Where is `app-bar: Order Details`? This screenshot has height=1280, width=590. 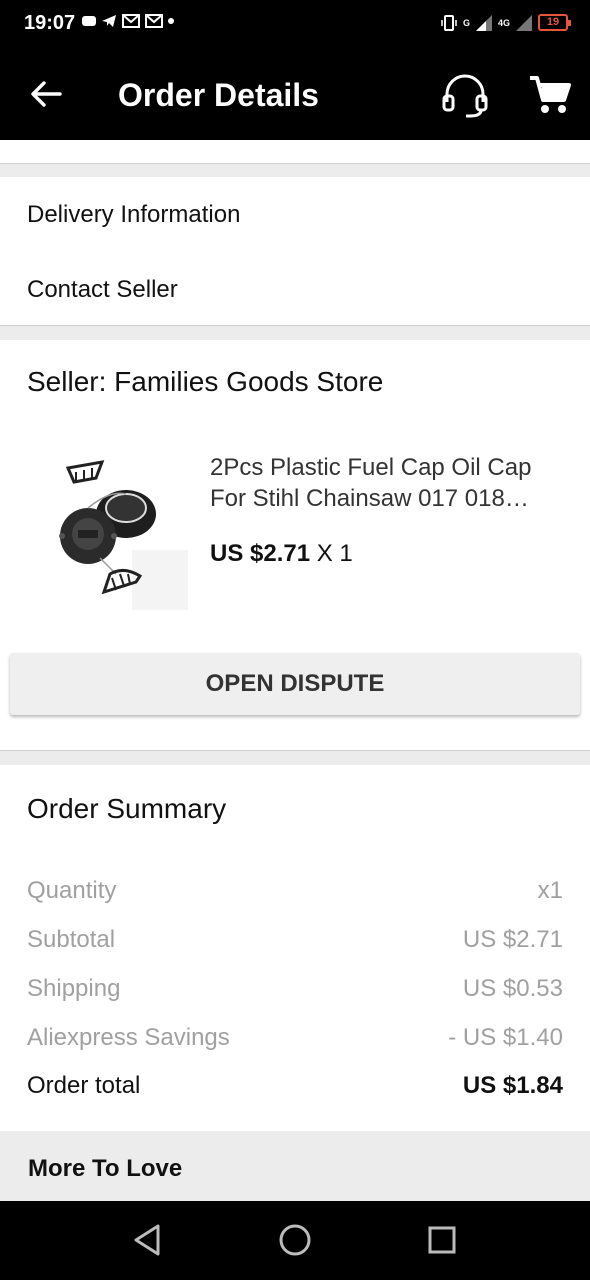 app-bar: Order Details is located at coordinates (295, 94).